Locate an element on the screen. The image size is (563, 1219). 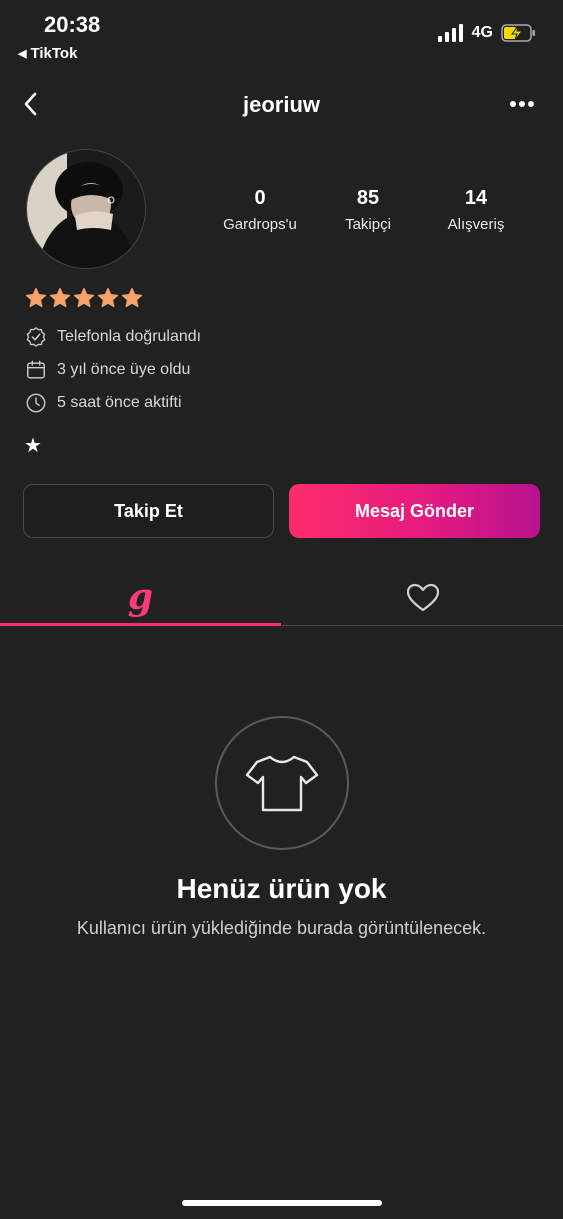
avatar is located at coordinates (86, 209).